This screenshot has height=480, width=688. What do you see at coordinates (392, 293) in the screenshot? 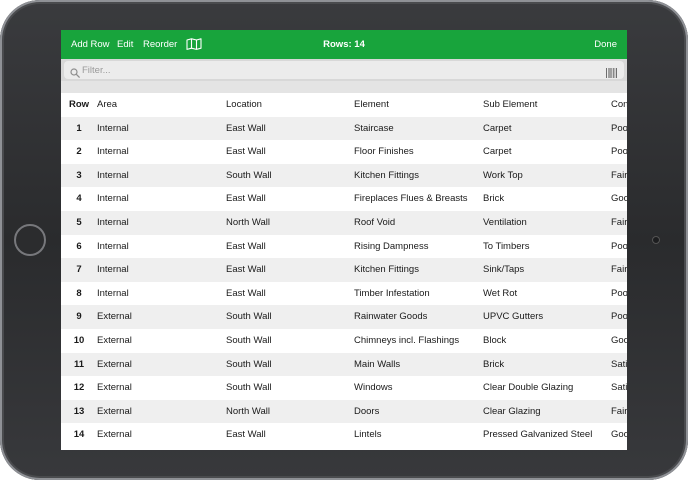
I see `cell-element: Timber Infestation` at bounding box center [392, 293].